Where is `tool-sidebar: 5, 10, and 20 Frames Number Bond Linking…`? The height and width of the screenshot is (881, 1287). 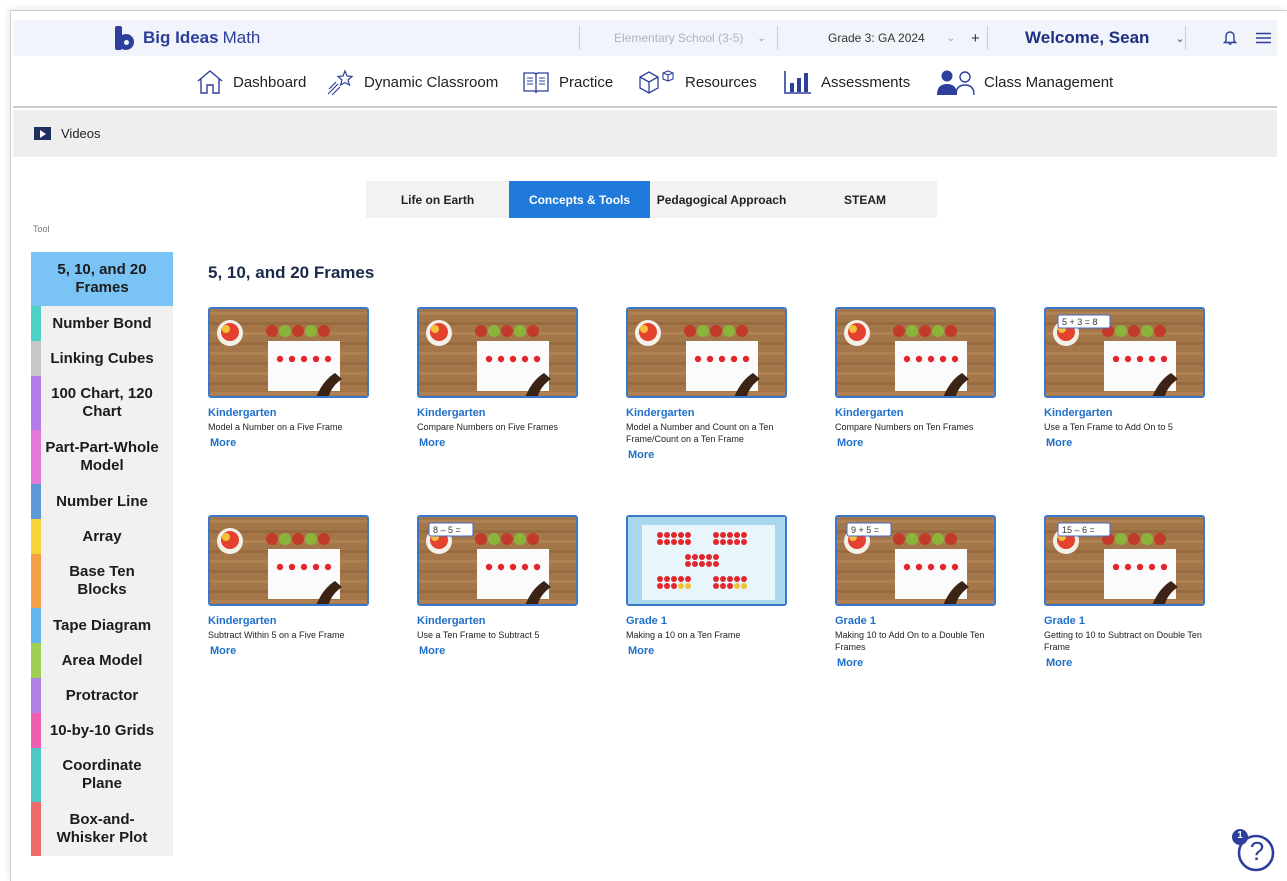
tool-sidebar: 5, 10, and 20 Frames Number Bond Linking… is located at coordinates (102, 554).